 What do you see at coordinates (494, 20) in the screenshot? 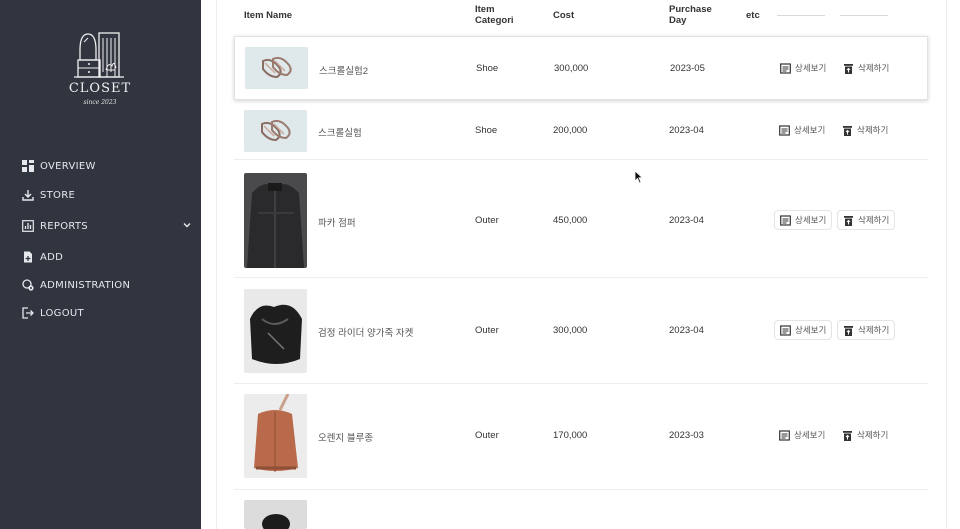
I see `col-header-line: Categori` at bounding box center [494, 20].